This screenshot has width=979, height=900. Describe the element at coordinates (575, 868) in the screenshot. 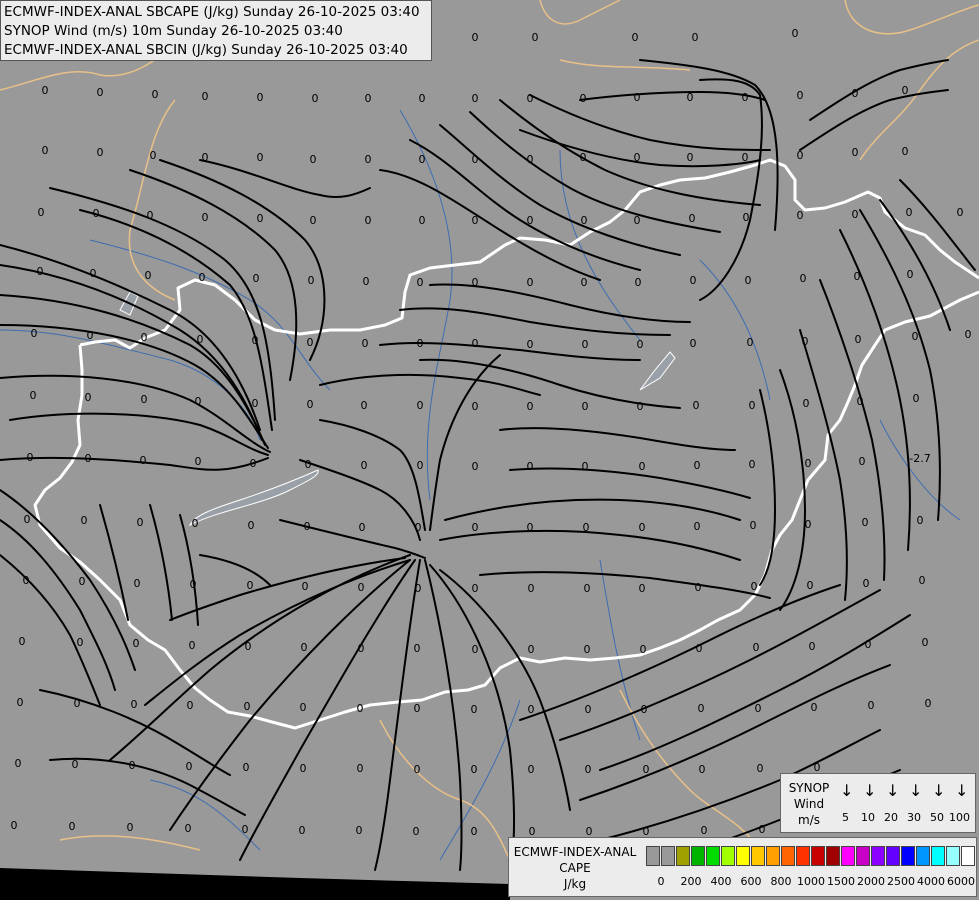

I see `cape-legend-title-line: CAPE` at that location.